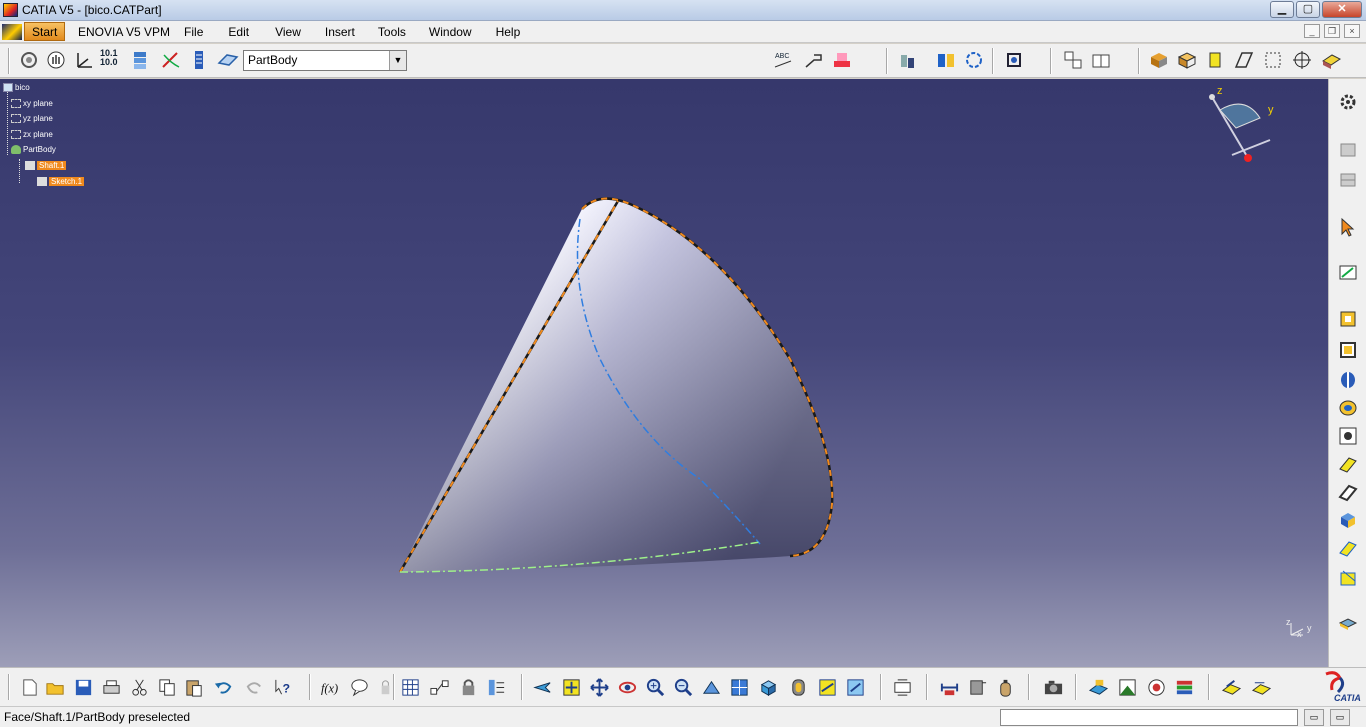 The width and height of the screenshot is (1366, 727). What do you see at coordinates (330, 687) in the screenshot?
I see `formula-icon: f(x)` at bounding box center [330, 687].